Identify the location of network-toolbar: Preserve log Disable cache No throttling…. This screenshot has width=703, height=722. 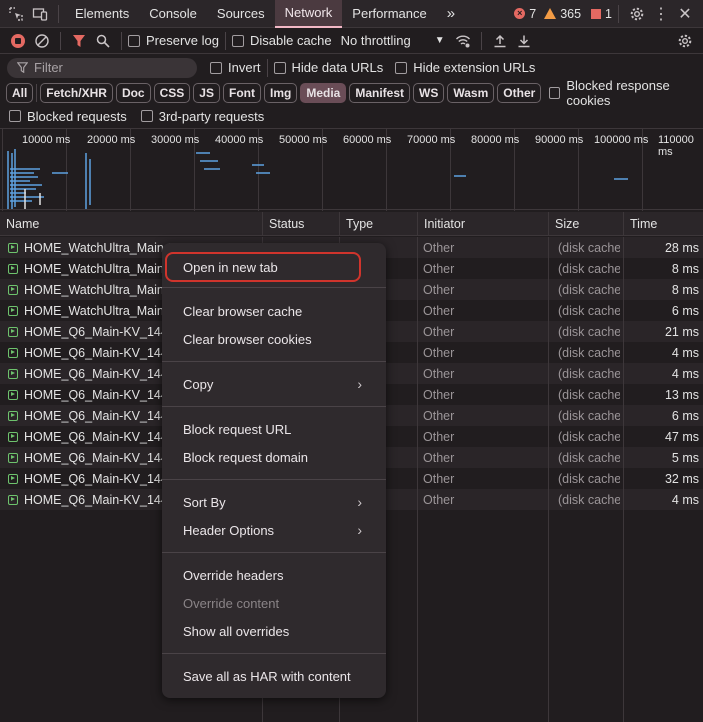
(351, 41).